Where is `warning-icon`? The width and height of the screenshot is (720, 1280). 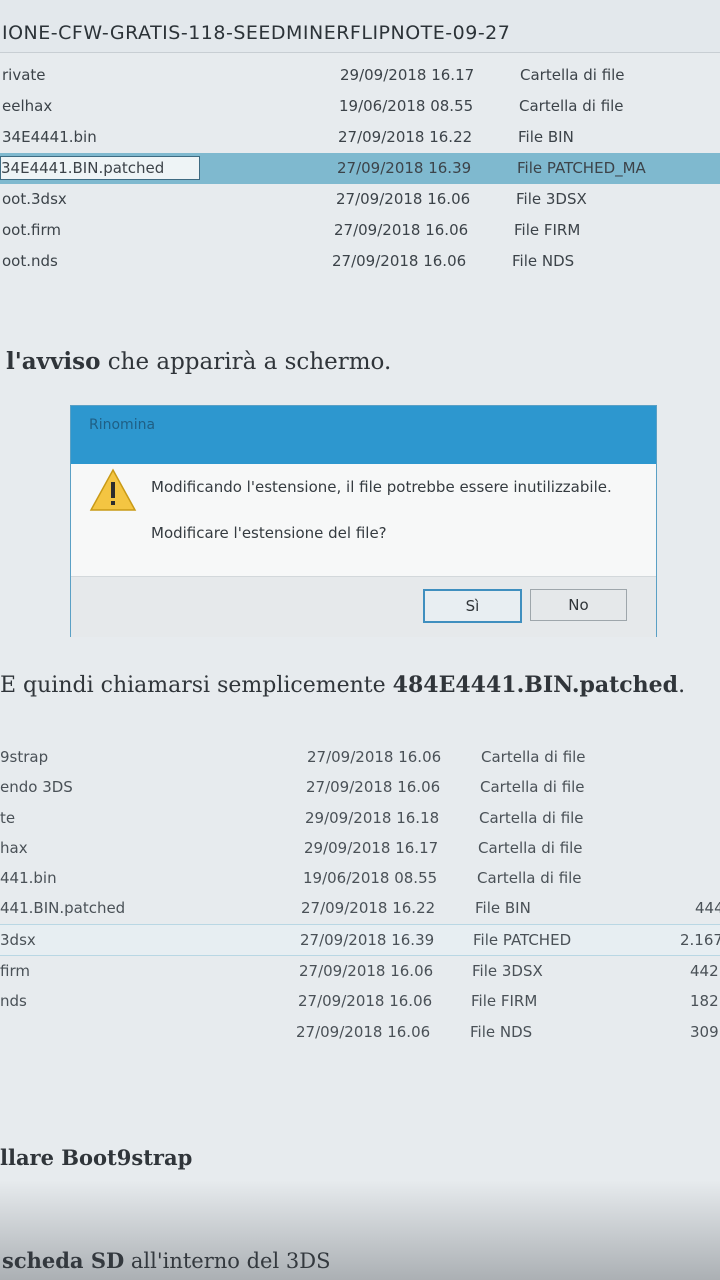
warning-icon is located at coordinates (113, 489).